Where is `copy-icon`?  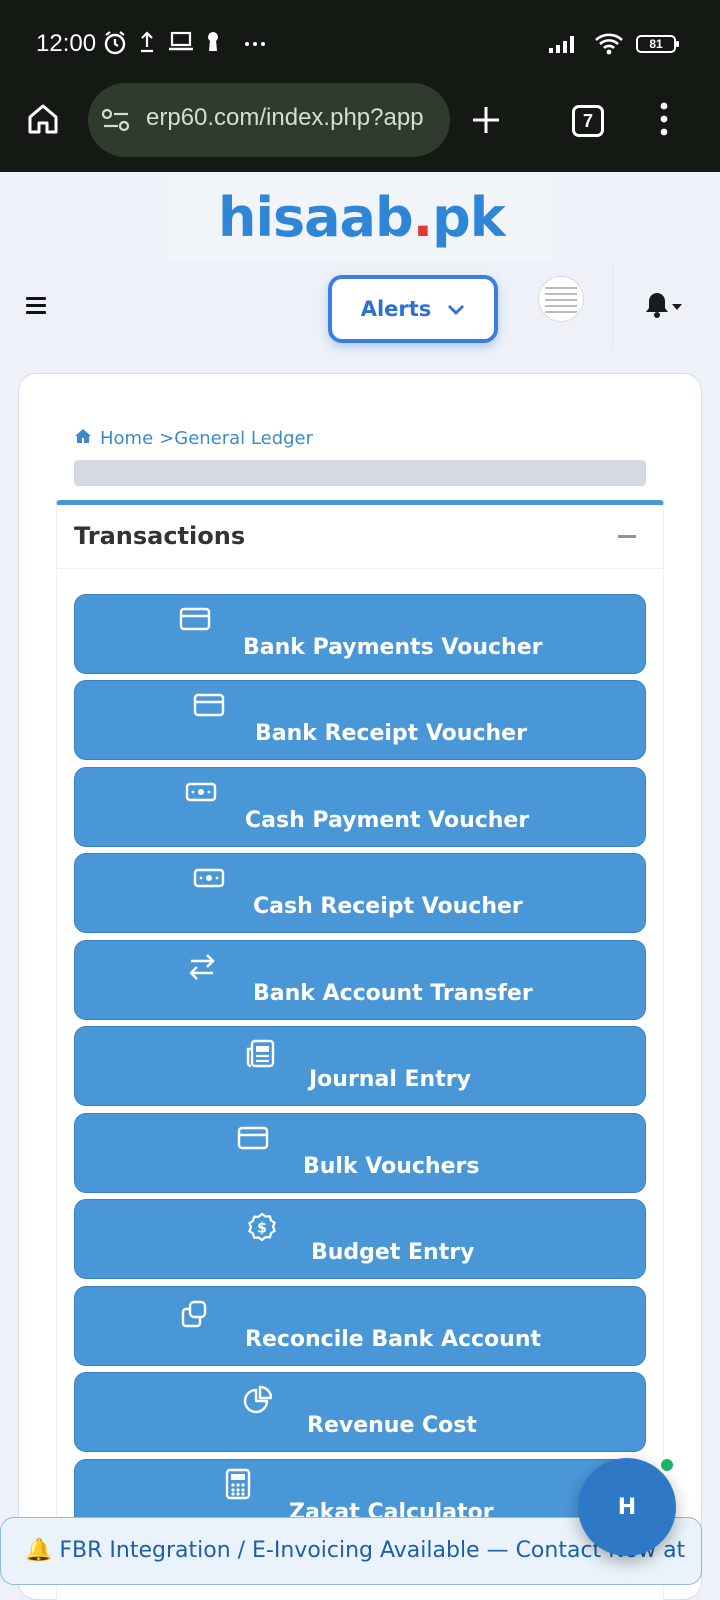
copy-icon is located at coordinates (194, 1317).